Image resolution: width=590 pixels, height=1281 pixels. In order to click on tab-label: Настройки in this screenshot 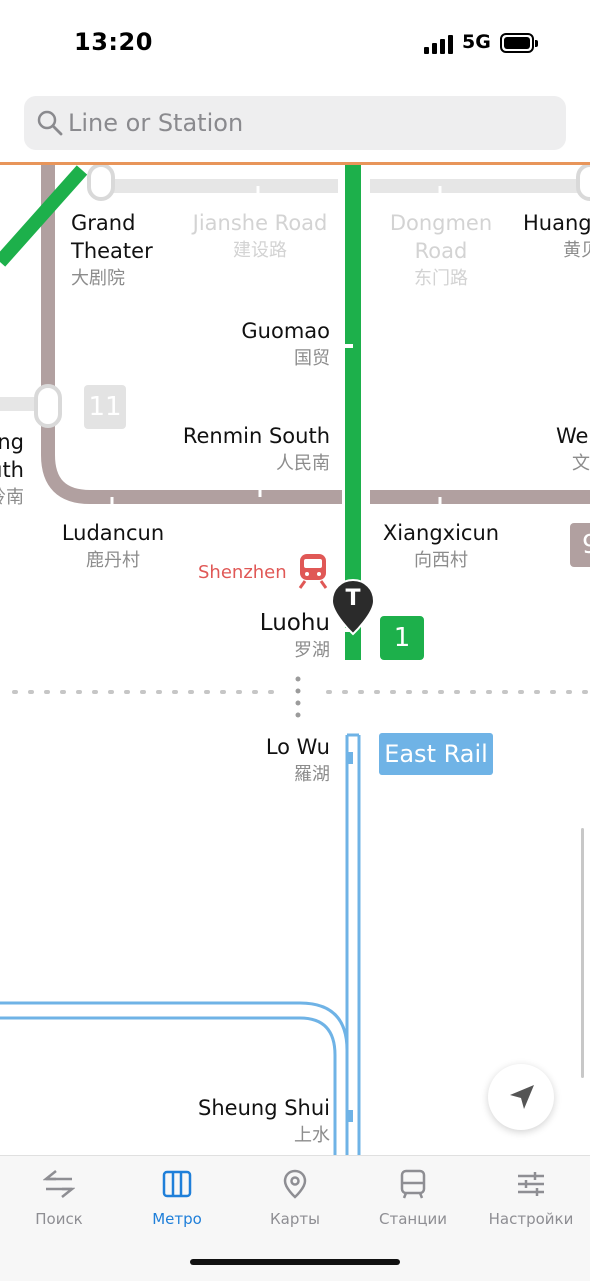, I will do `click(531, 1219)`.